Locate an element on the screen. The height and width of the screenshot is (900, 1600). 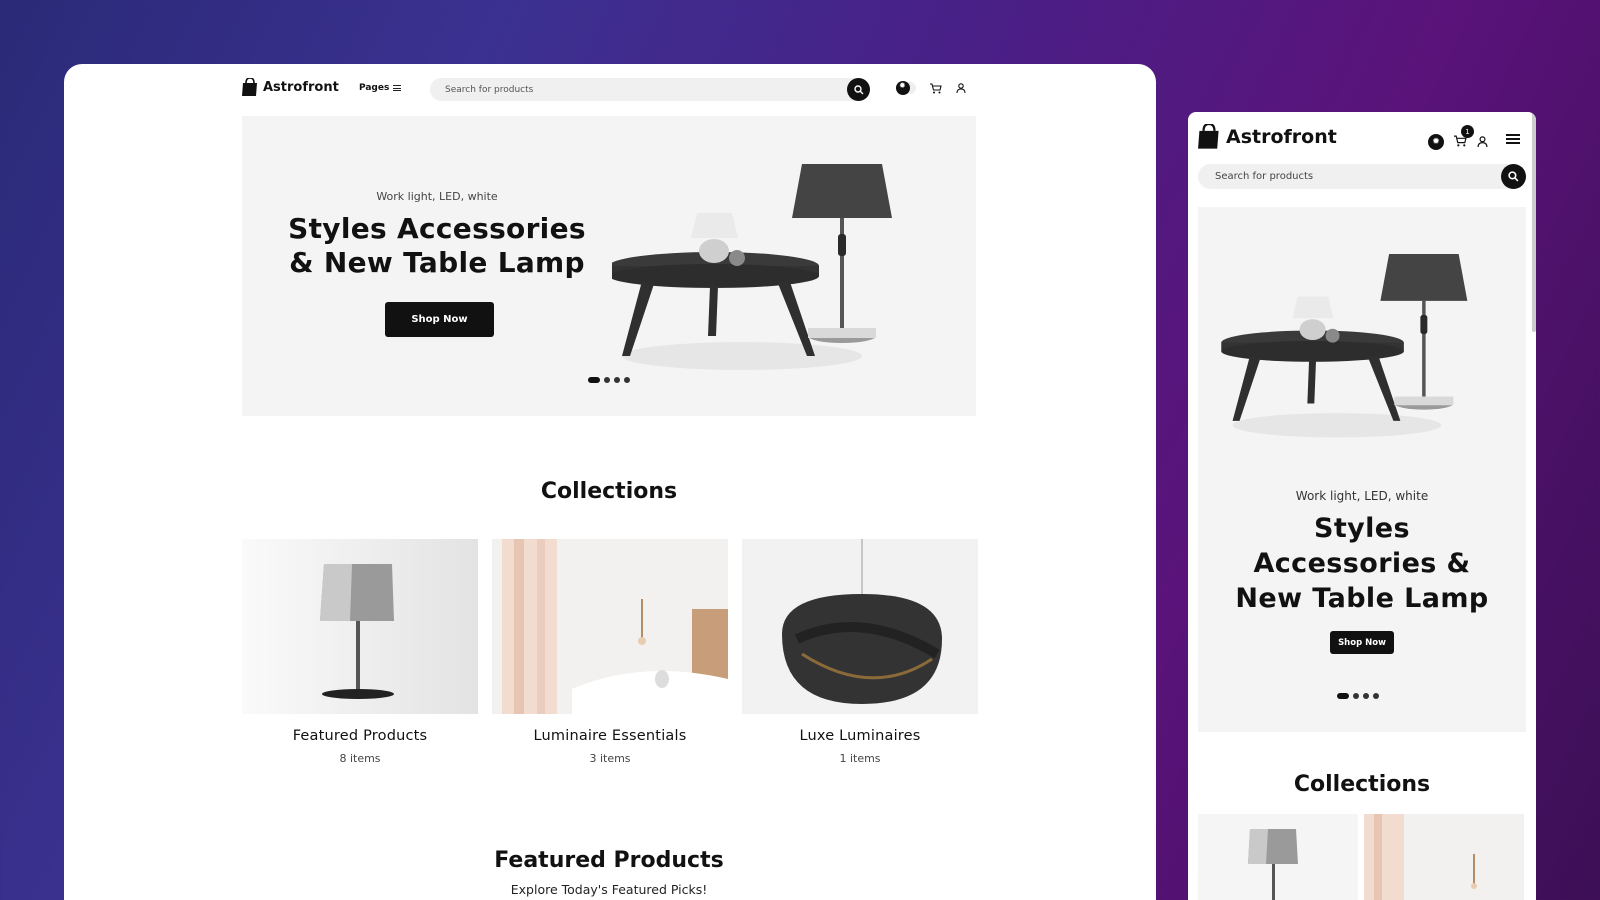
collection-card: Featured Products 8 items is located at coordinates (360, 652).